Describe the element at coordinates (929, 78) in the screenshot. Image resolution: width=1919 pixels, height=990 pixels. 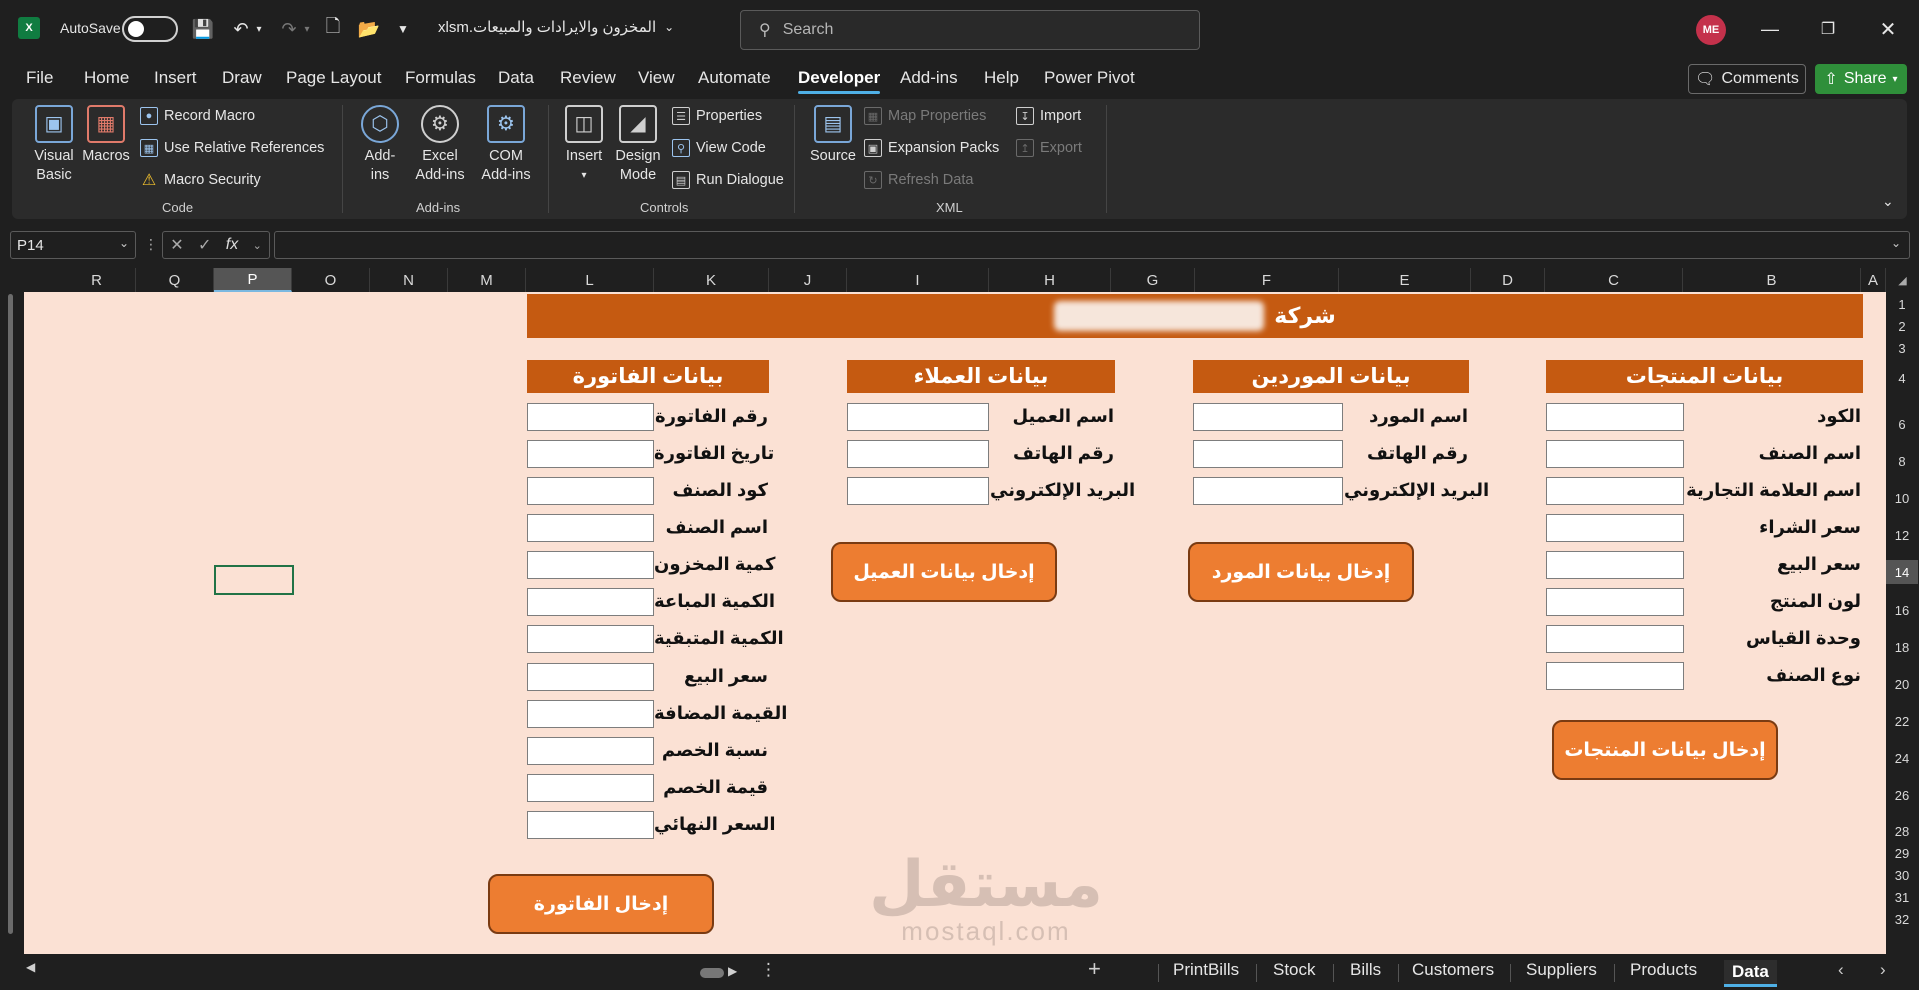
I see `menu-add-ins: Add-ins` at that location.